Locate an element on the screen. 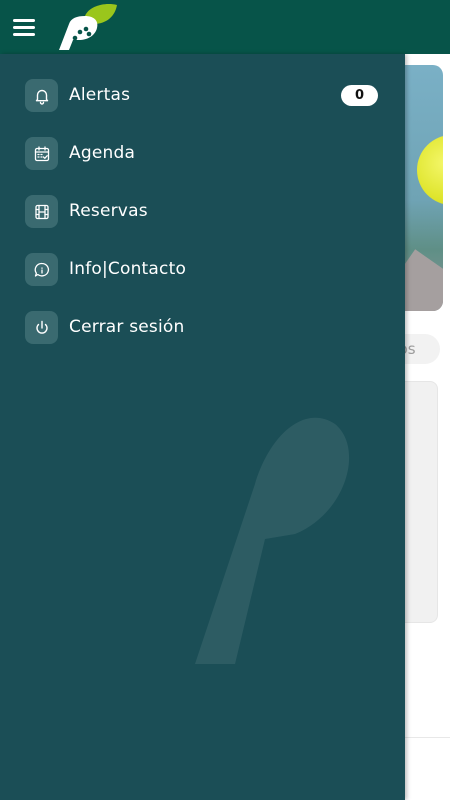 This screenshot has width=450, height=800. alerts-count-badge: 0 is located at coordinates (359, 95).